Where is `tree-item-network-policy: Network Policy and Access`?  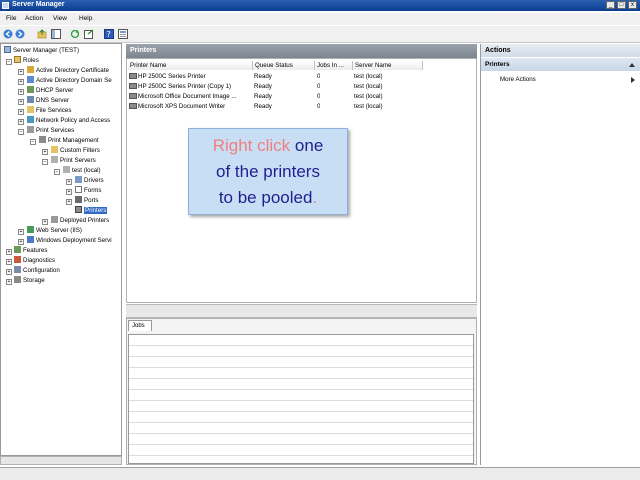 tree-item-network-policy: Network Policy and Access is located at coordinates (68, 120).